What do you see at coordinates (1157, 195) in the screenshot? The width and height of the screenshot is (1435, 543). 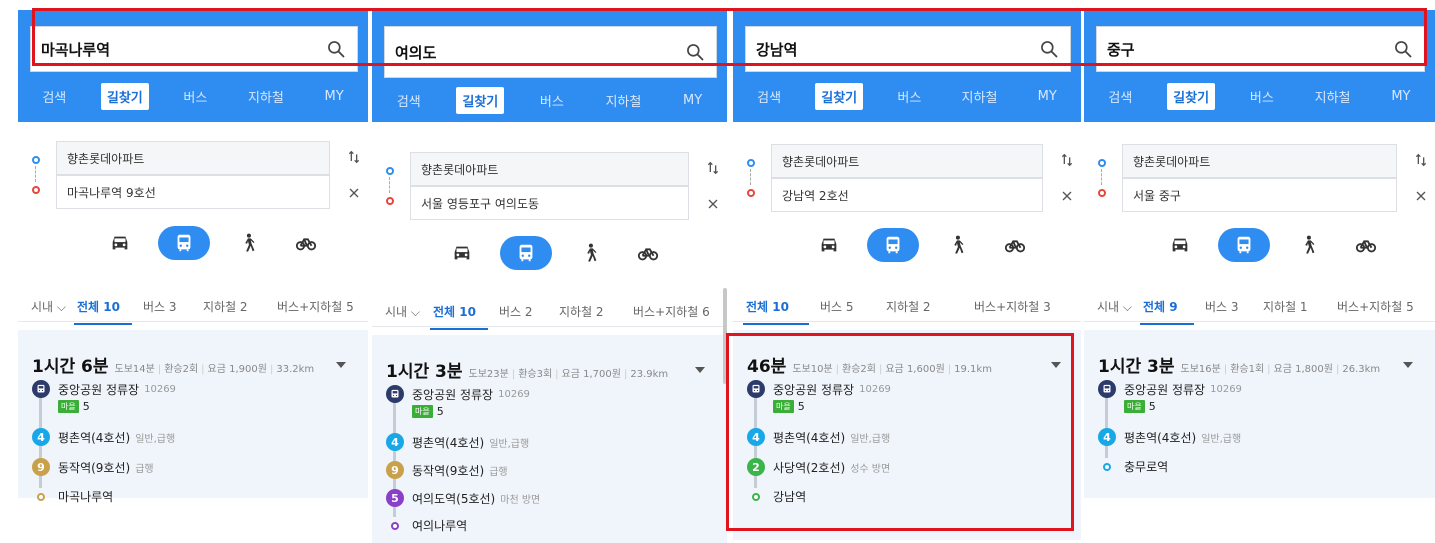 I see `destination-text: 서울 중구` at bounding box center [1157, 195].